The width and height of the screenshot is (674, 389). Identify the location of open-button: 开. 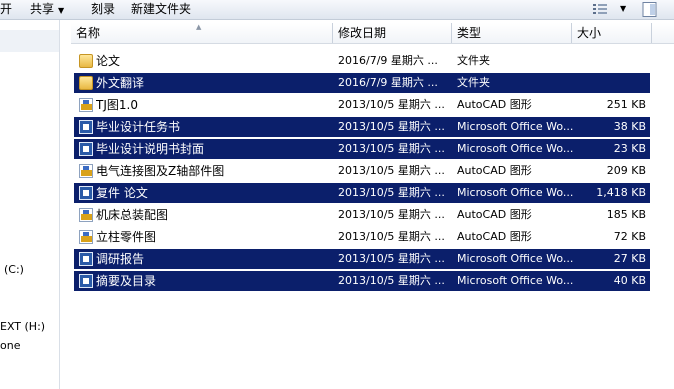
(6, 9).